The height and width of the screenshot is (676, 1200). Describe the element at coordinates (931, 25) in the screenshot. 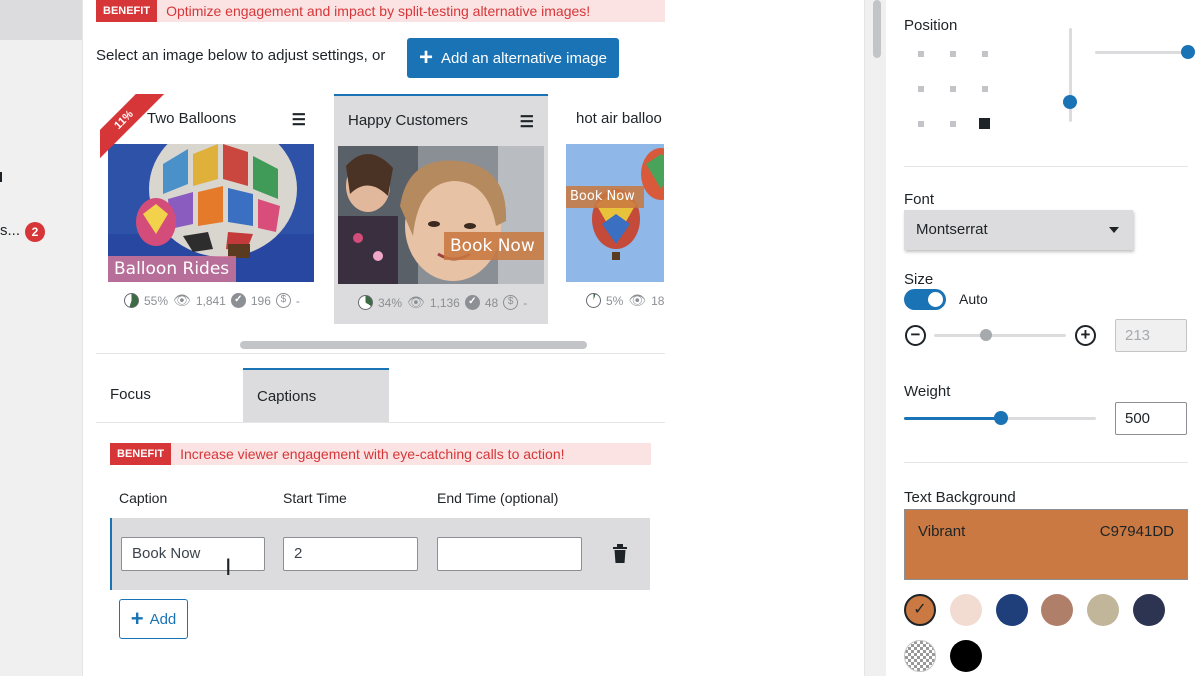

I see `position-label: Position` at that location.